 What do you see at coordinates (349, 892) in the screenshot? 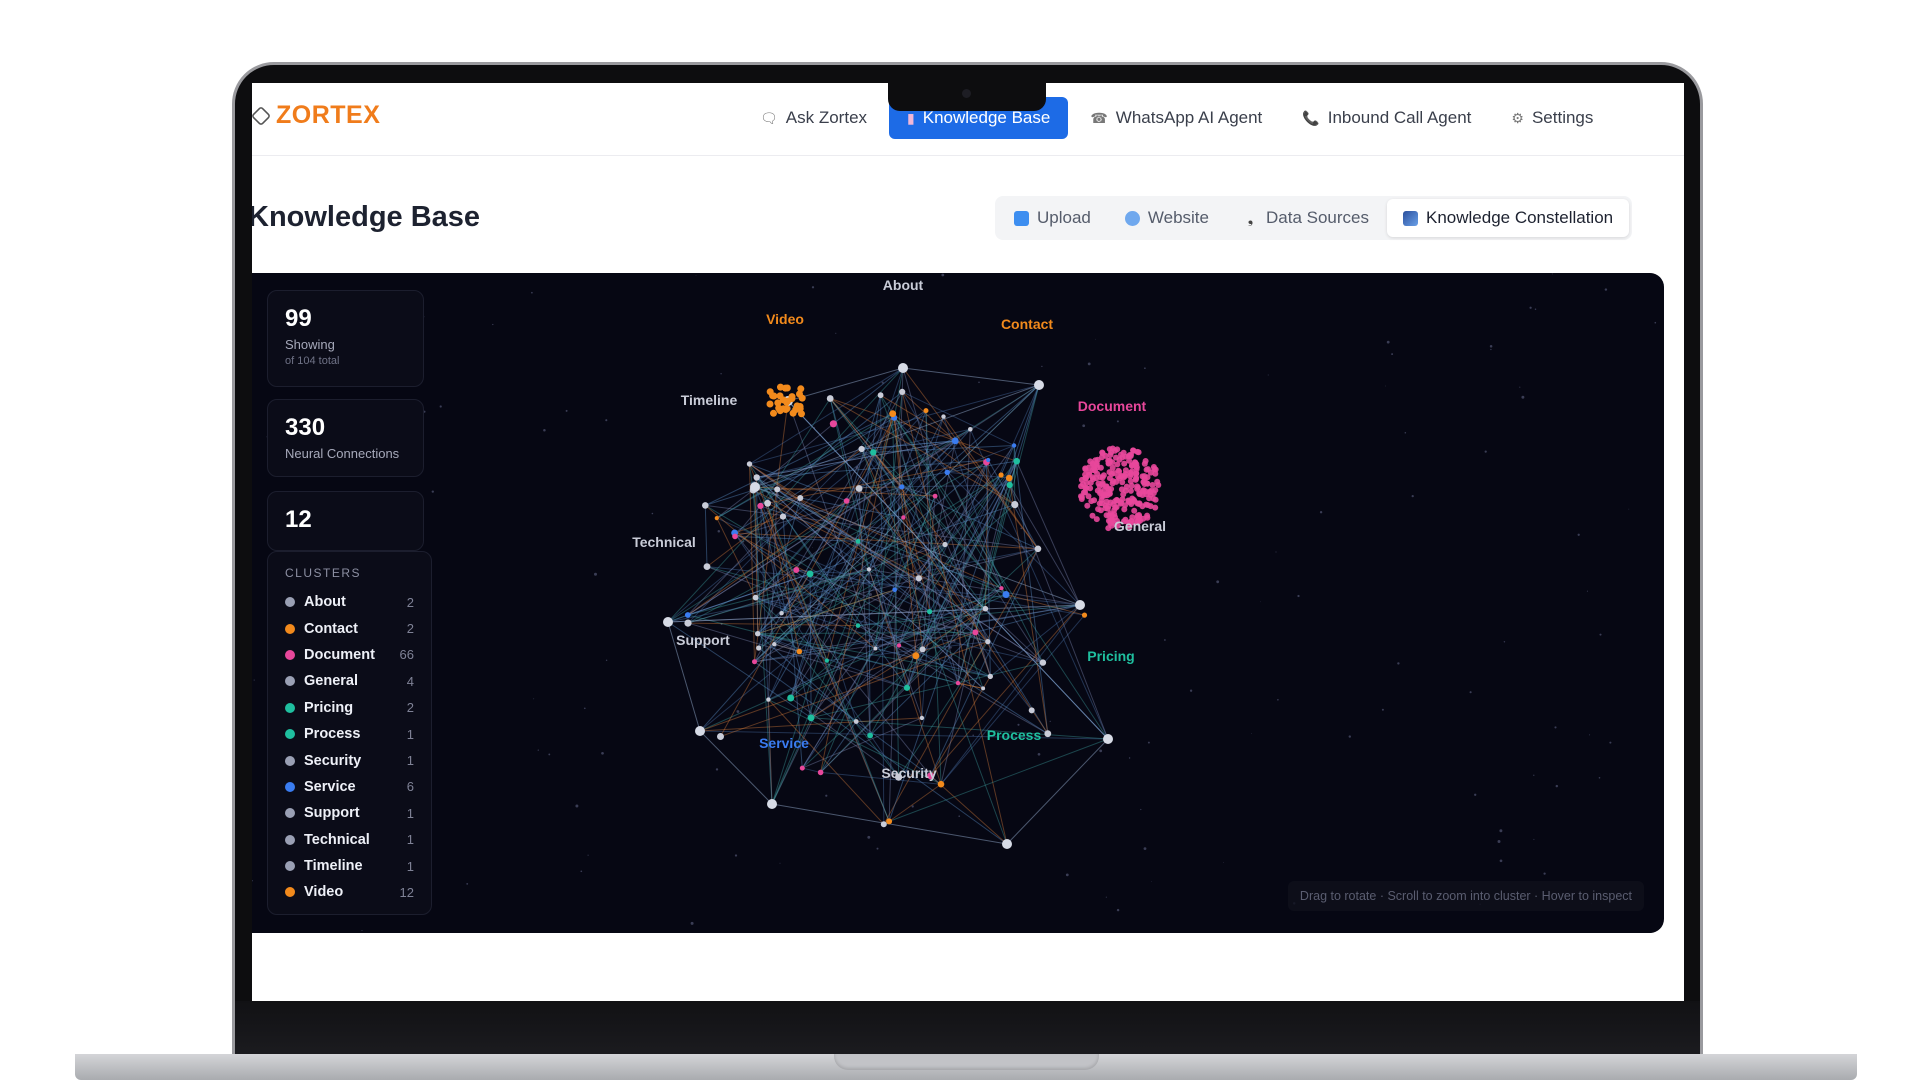
I see `cluster-item-video: Video 12` at bounding box center [349, 892].